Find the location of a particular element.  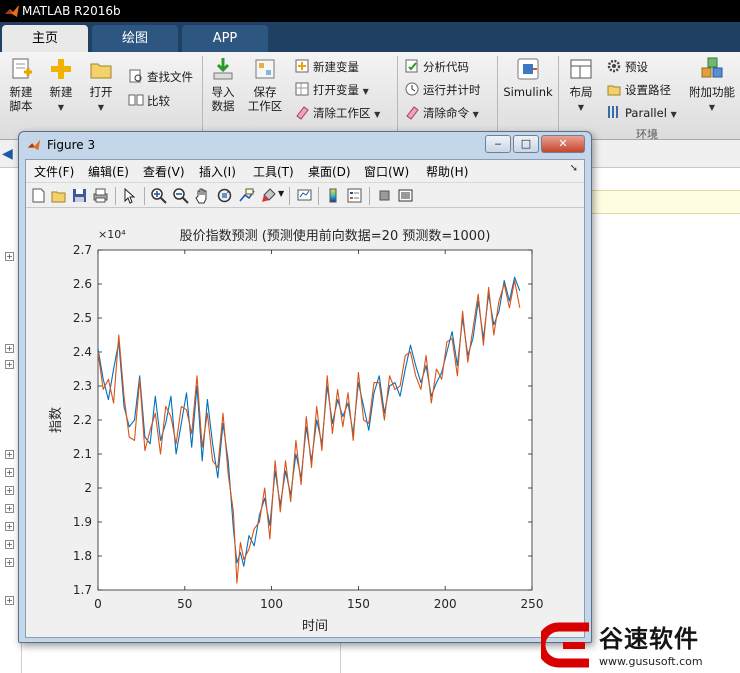

set-path-icon is located at coordinates (614, 90).